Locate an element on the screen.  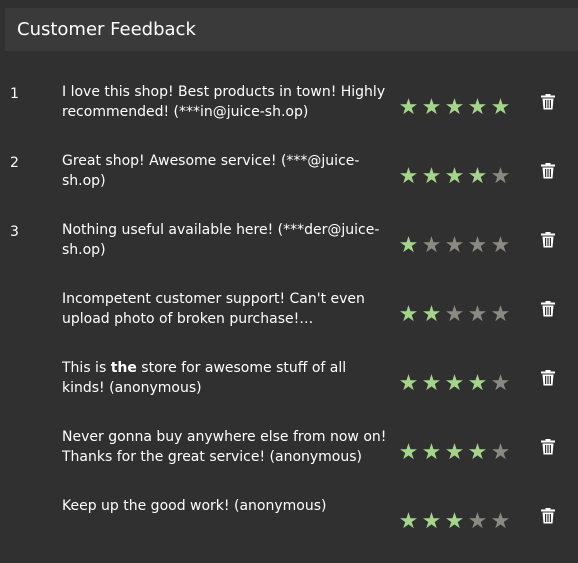
comment-emphasis: the is located at coordinates (123, 368).